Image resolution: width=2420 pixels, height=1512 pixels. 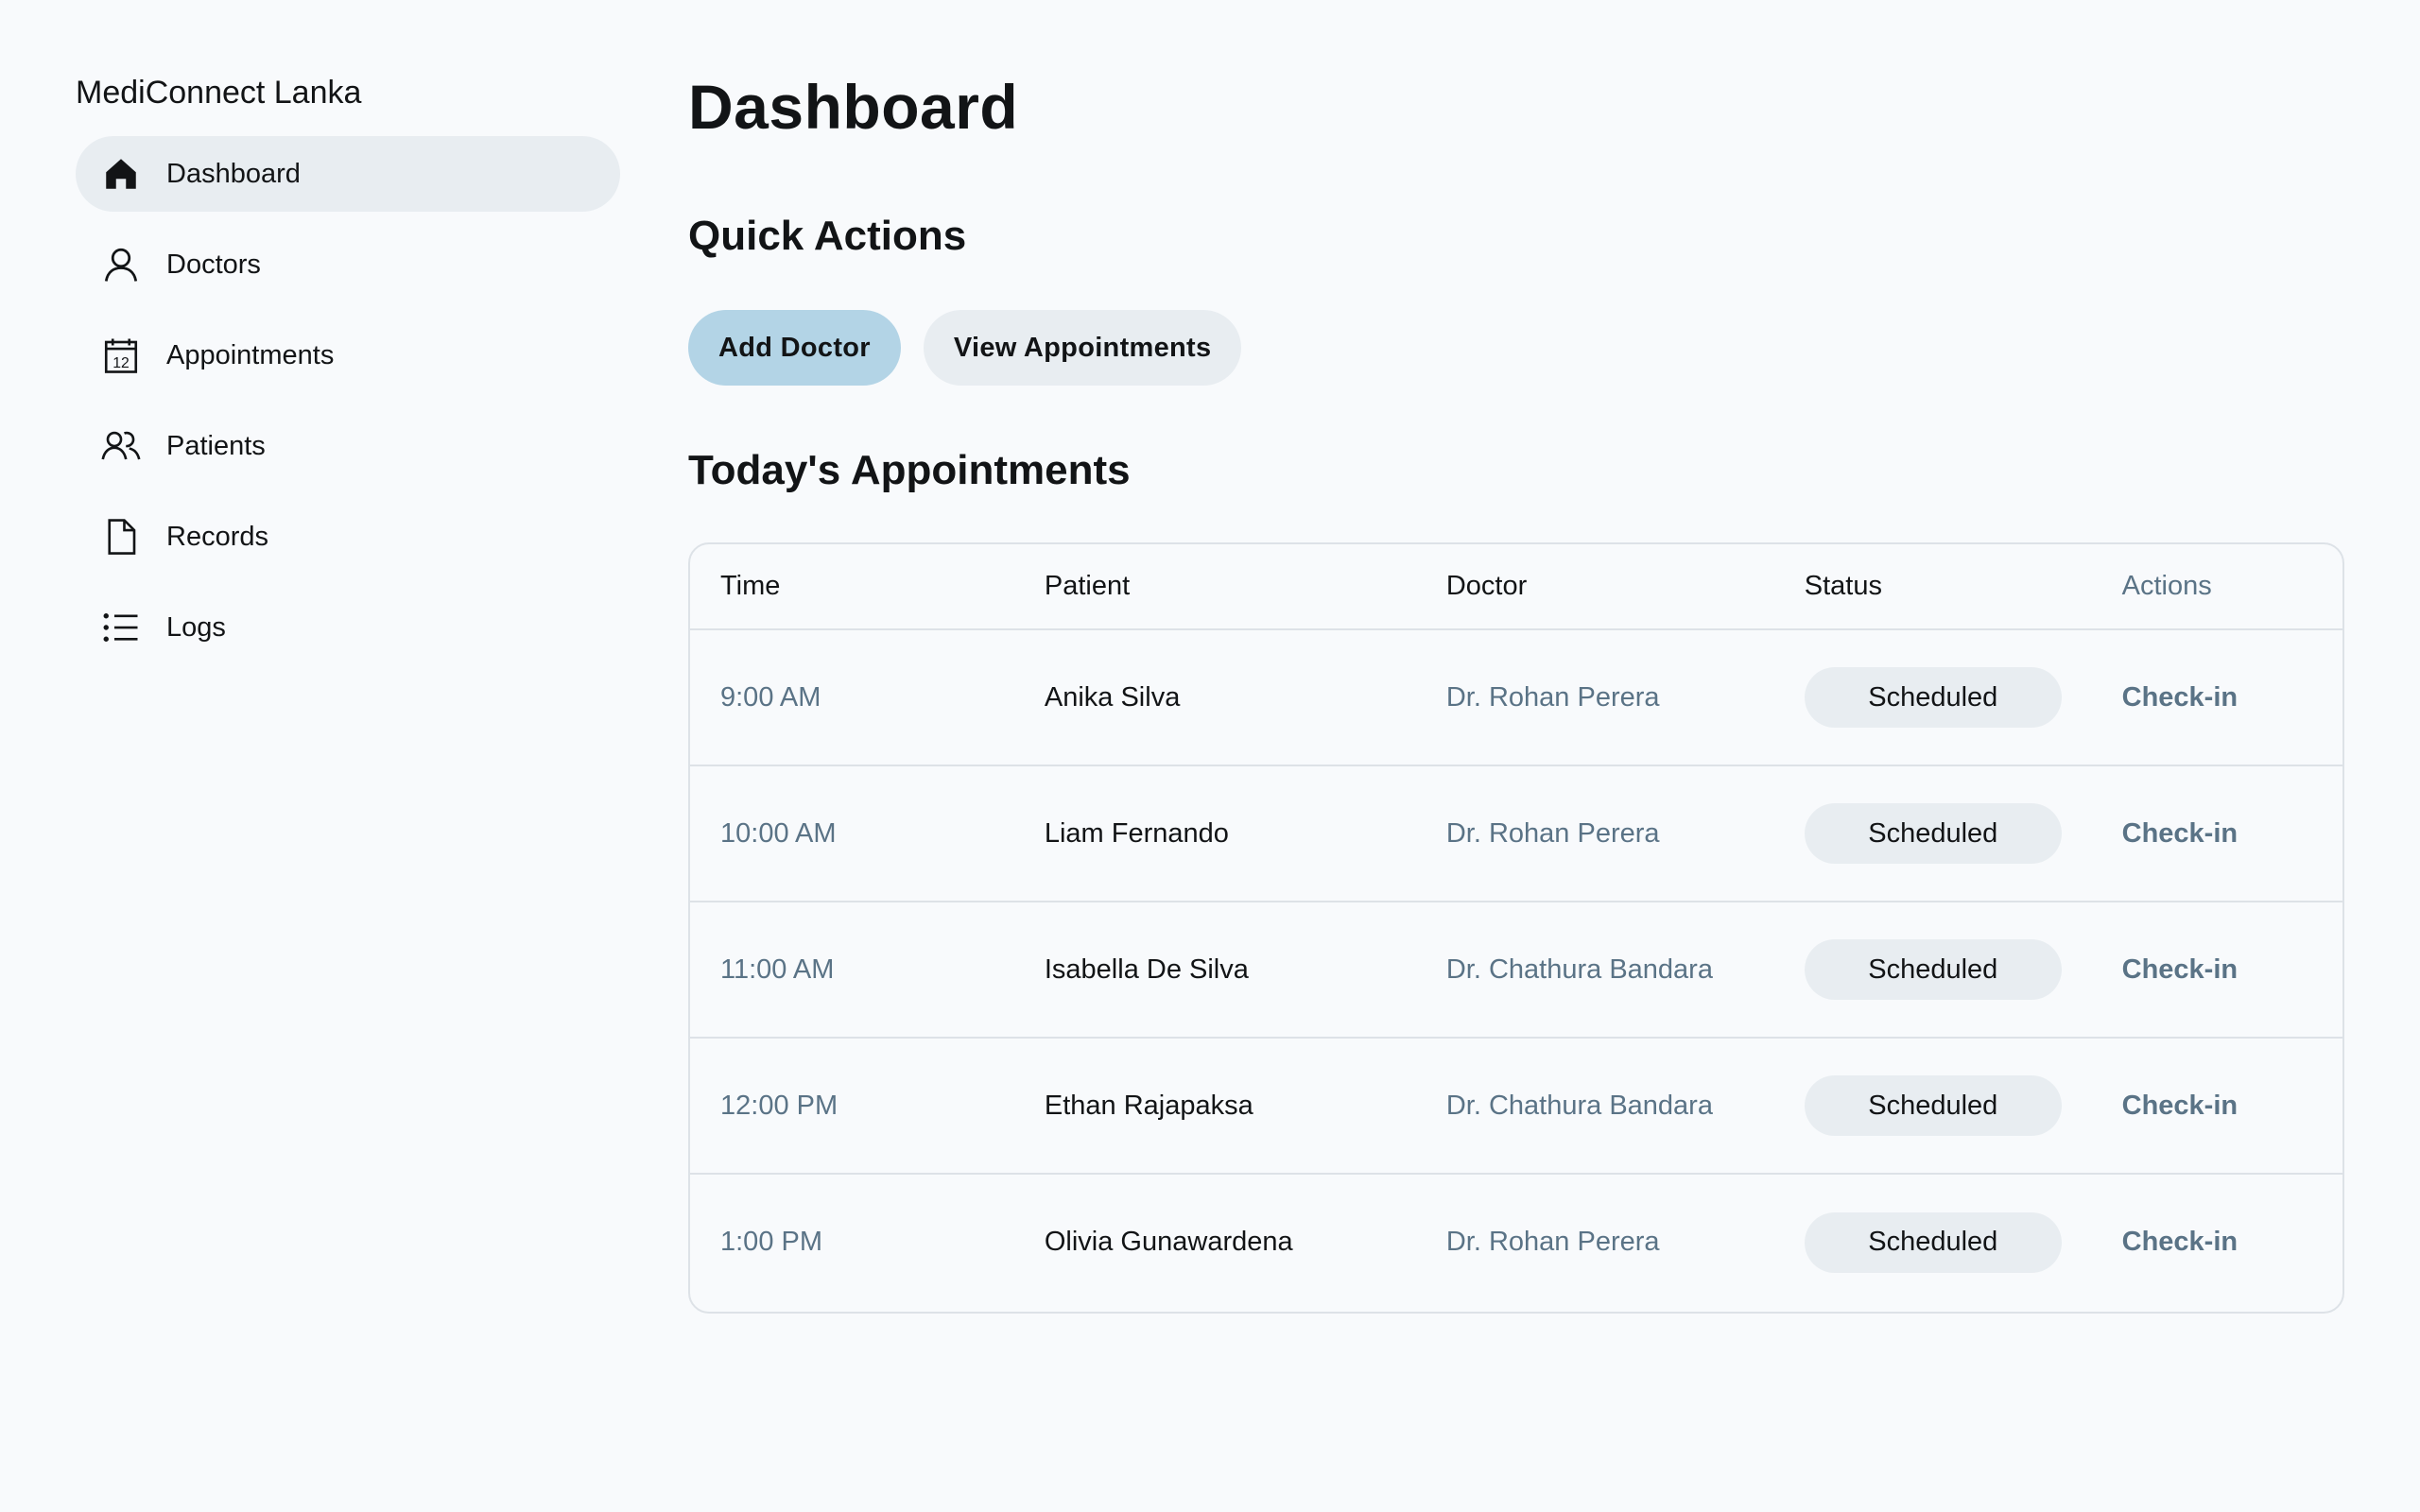 I want to click on appointment-time: 12:00 PM, so click(x=779, y=1105).